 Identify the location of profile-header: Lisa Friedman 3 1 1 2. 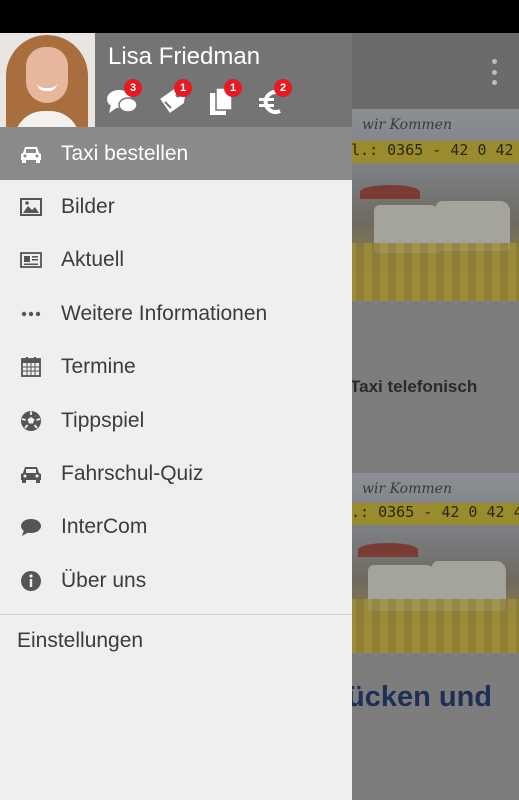
(176, 80).